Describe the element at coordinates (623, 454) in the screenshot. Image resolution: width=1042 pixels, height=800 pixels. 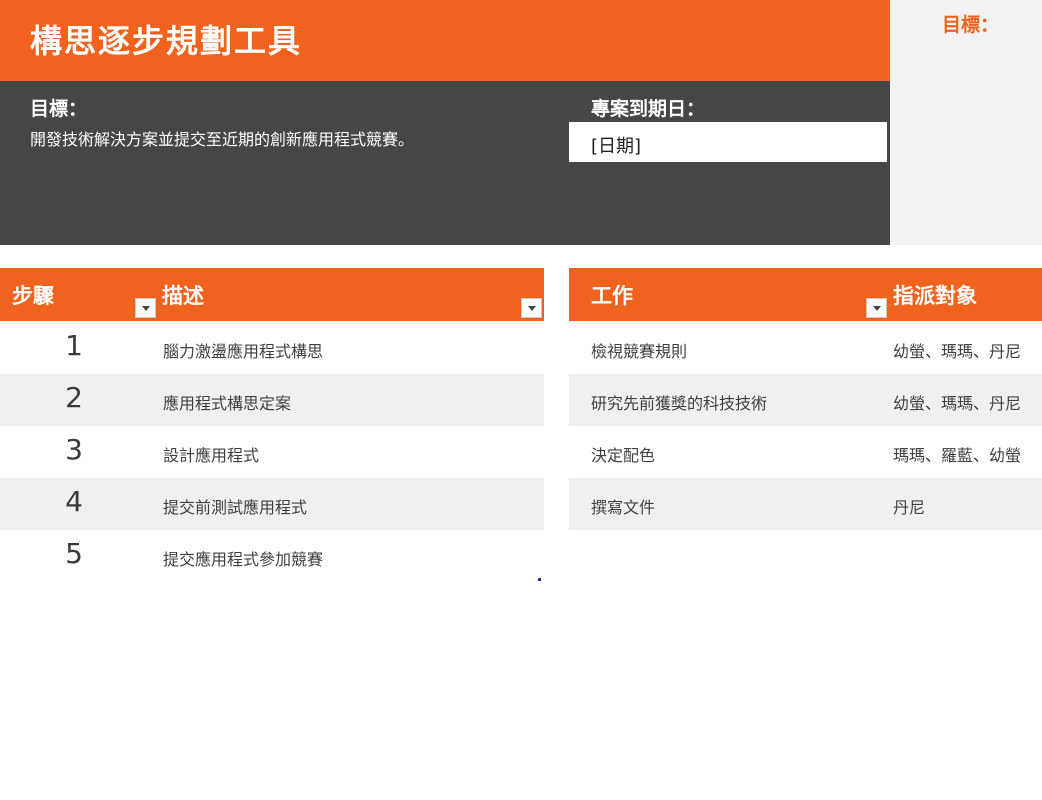
I see `task-name: 決定配色` at that location.